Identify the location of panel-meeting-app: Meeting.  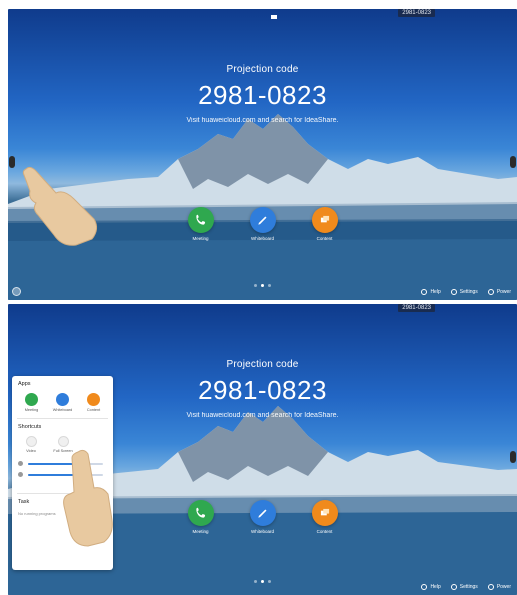
(32, 402).